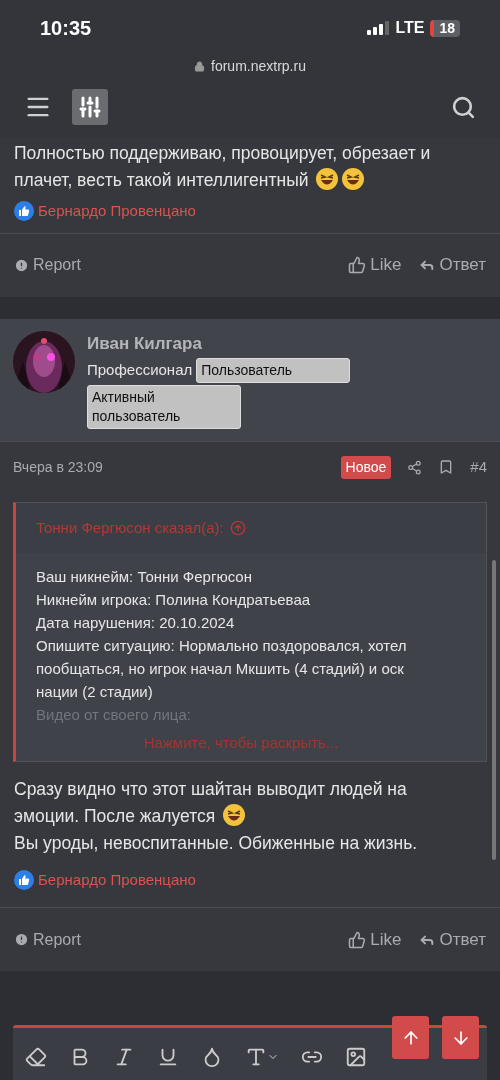  Describe the element at coordinates (200, 66) in the screenshot. I see `lock-icon` at that location.